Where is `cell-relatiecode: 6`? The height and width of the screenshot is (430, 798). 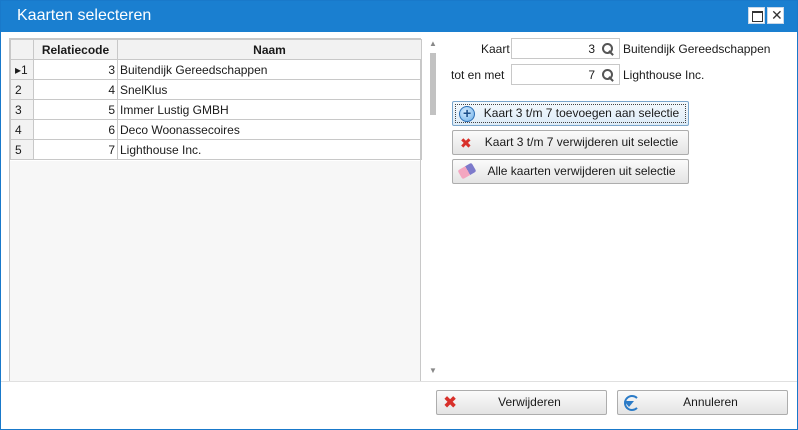 cell-relatiecode: 6 is located at coordinates (75, 129).